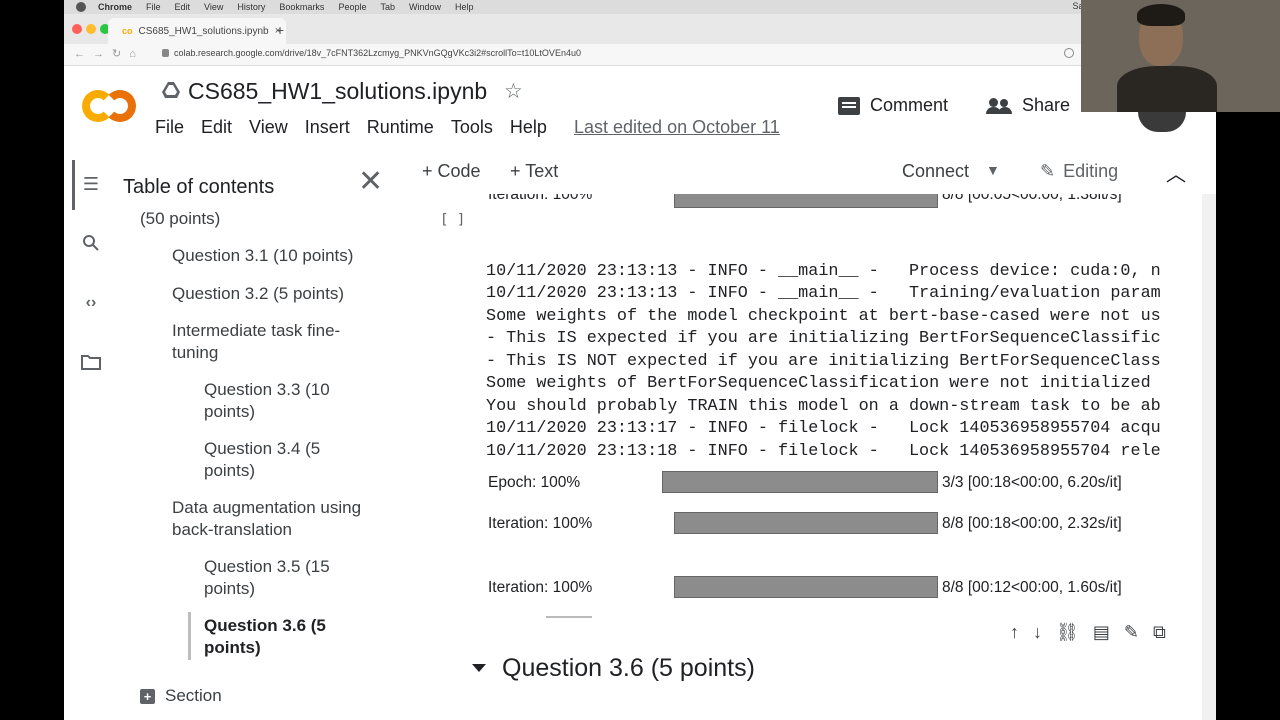 This screenshot has width=1280, height=720. I want to click on macos-menu-item: History, so click(251, 7).